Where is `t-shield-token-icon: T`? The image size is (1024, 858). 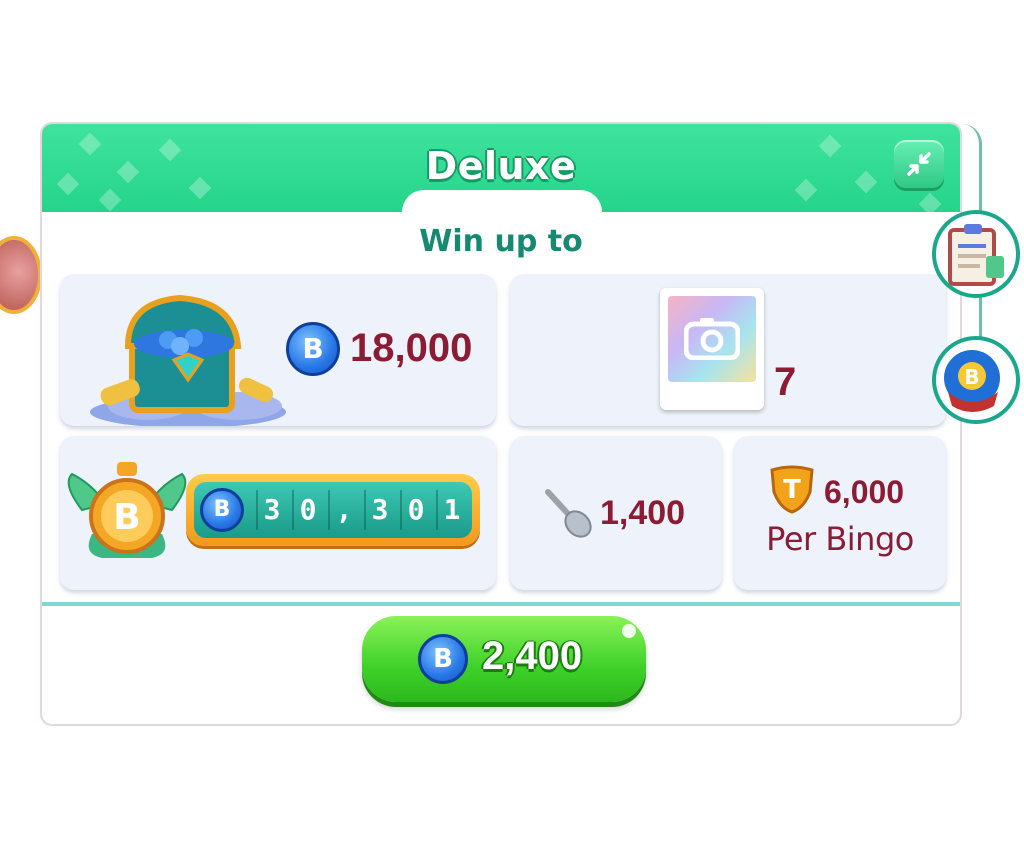
t-shield-token-icon: T is located at coordinates (792, 489).